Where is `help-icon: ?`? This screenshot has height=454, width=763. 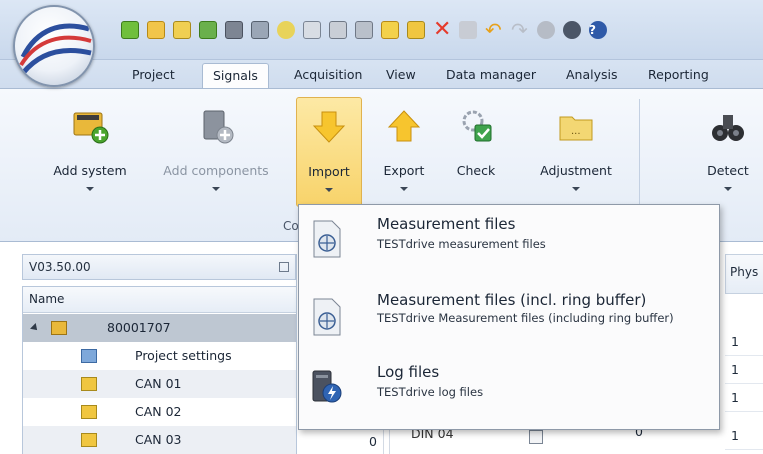 help-icon: ? is located at coordinates (598, 30).